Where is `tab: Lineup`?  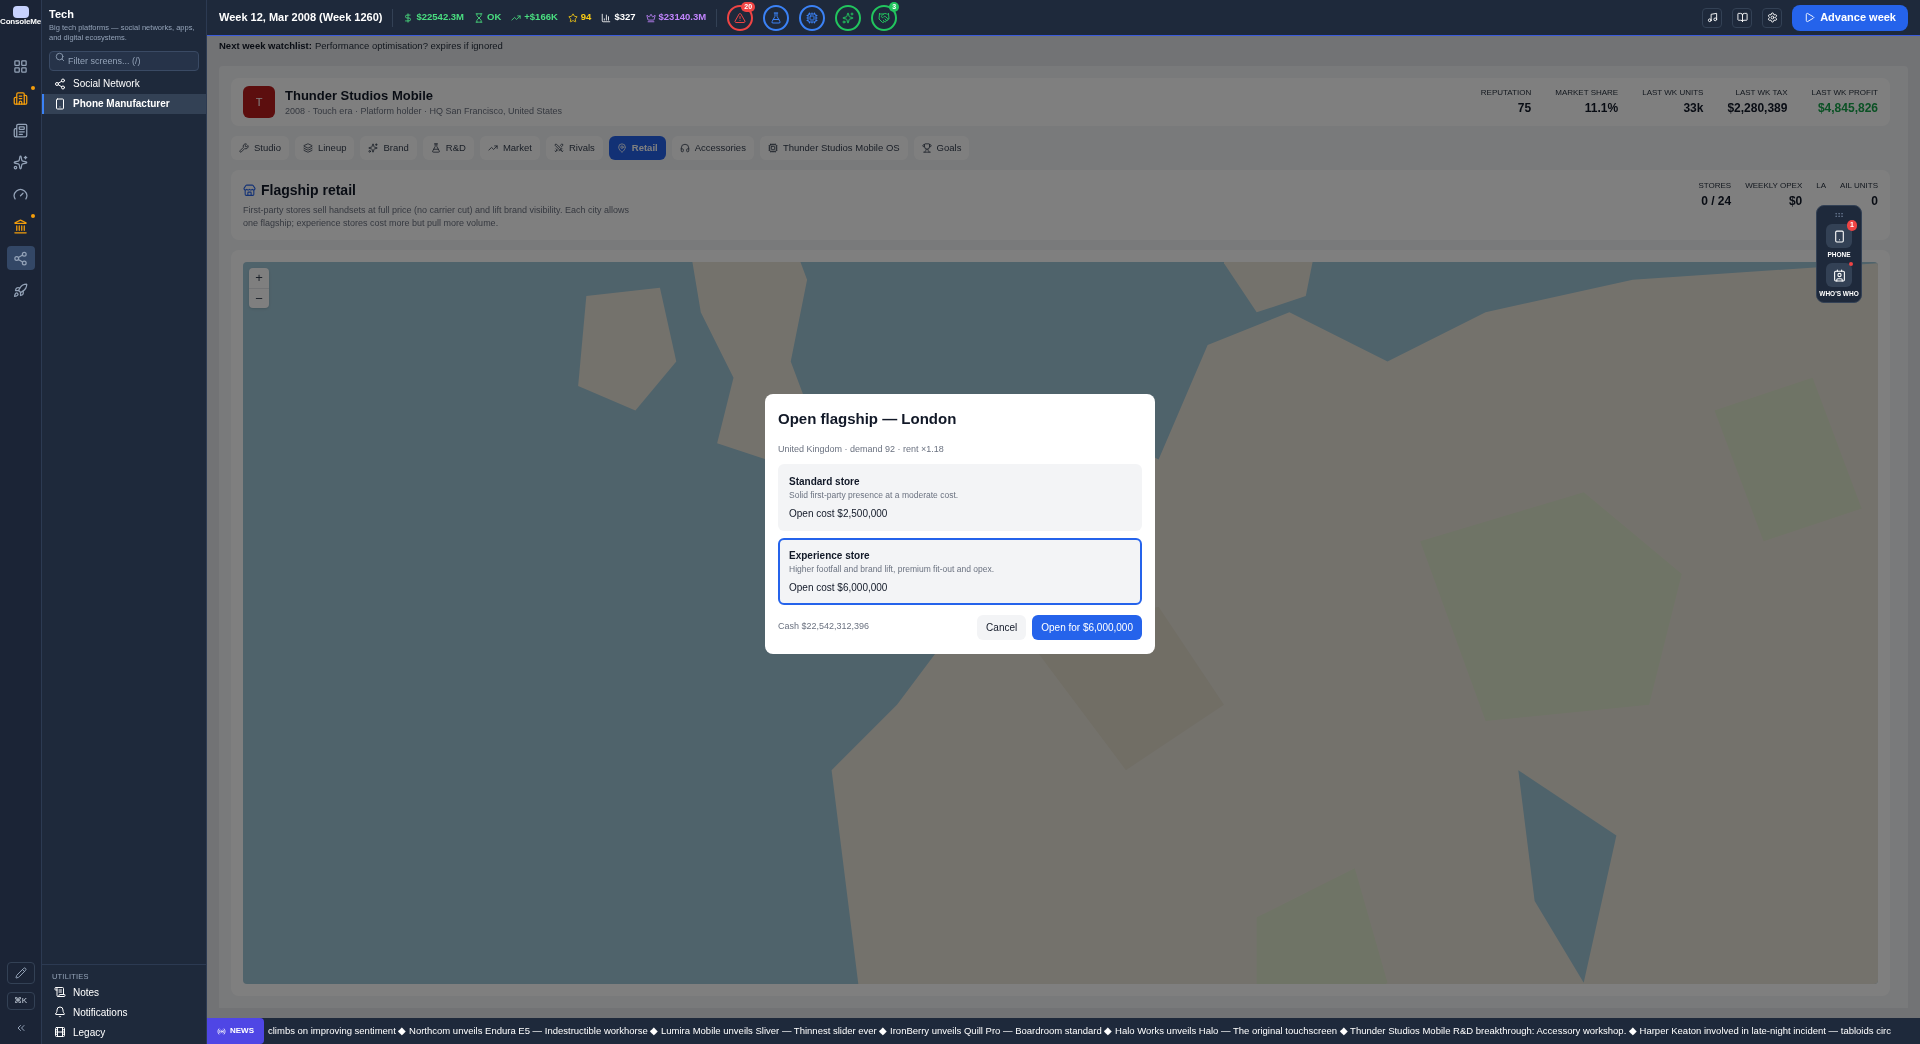
tab: Lineup is located at coordinates (324, 148).